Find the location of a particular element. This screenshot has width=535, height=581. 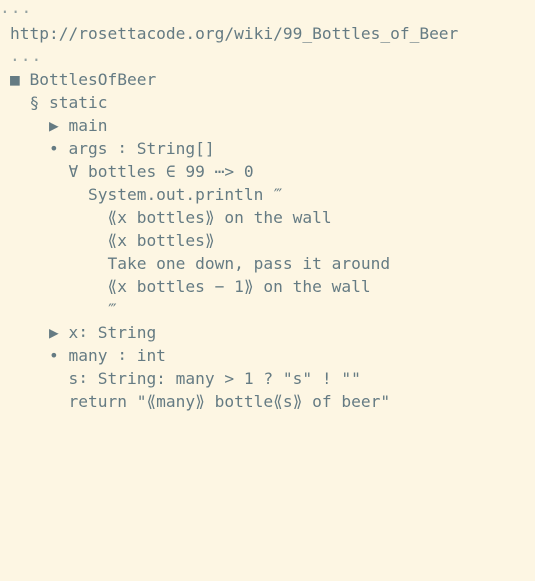

return-line: return "⟪many⟫ bottle⟪s⟫ of beer" is located at coordinates (200, 401).